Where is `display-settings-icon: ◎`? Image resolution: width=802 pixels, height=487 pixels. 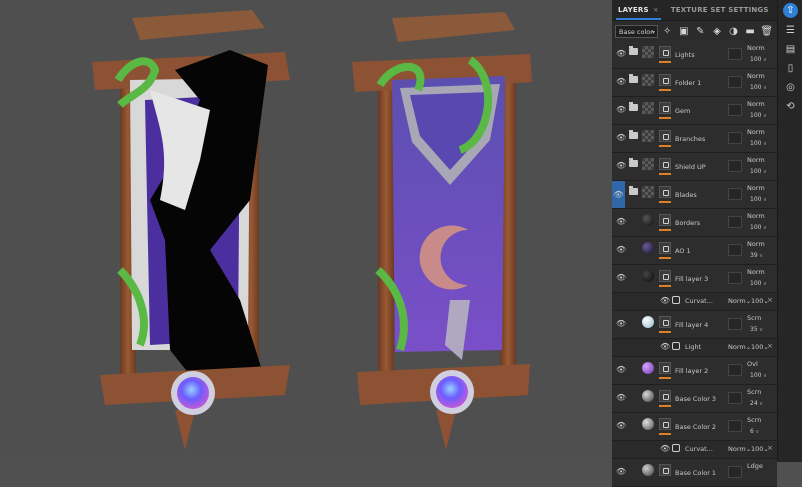
display-settings-icon: ◎ is located at coordinates (790, 87).